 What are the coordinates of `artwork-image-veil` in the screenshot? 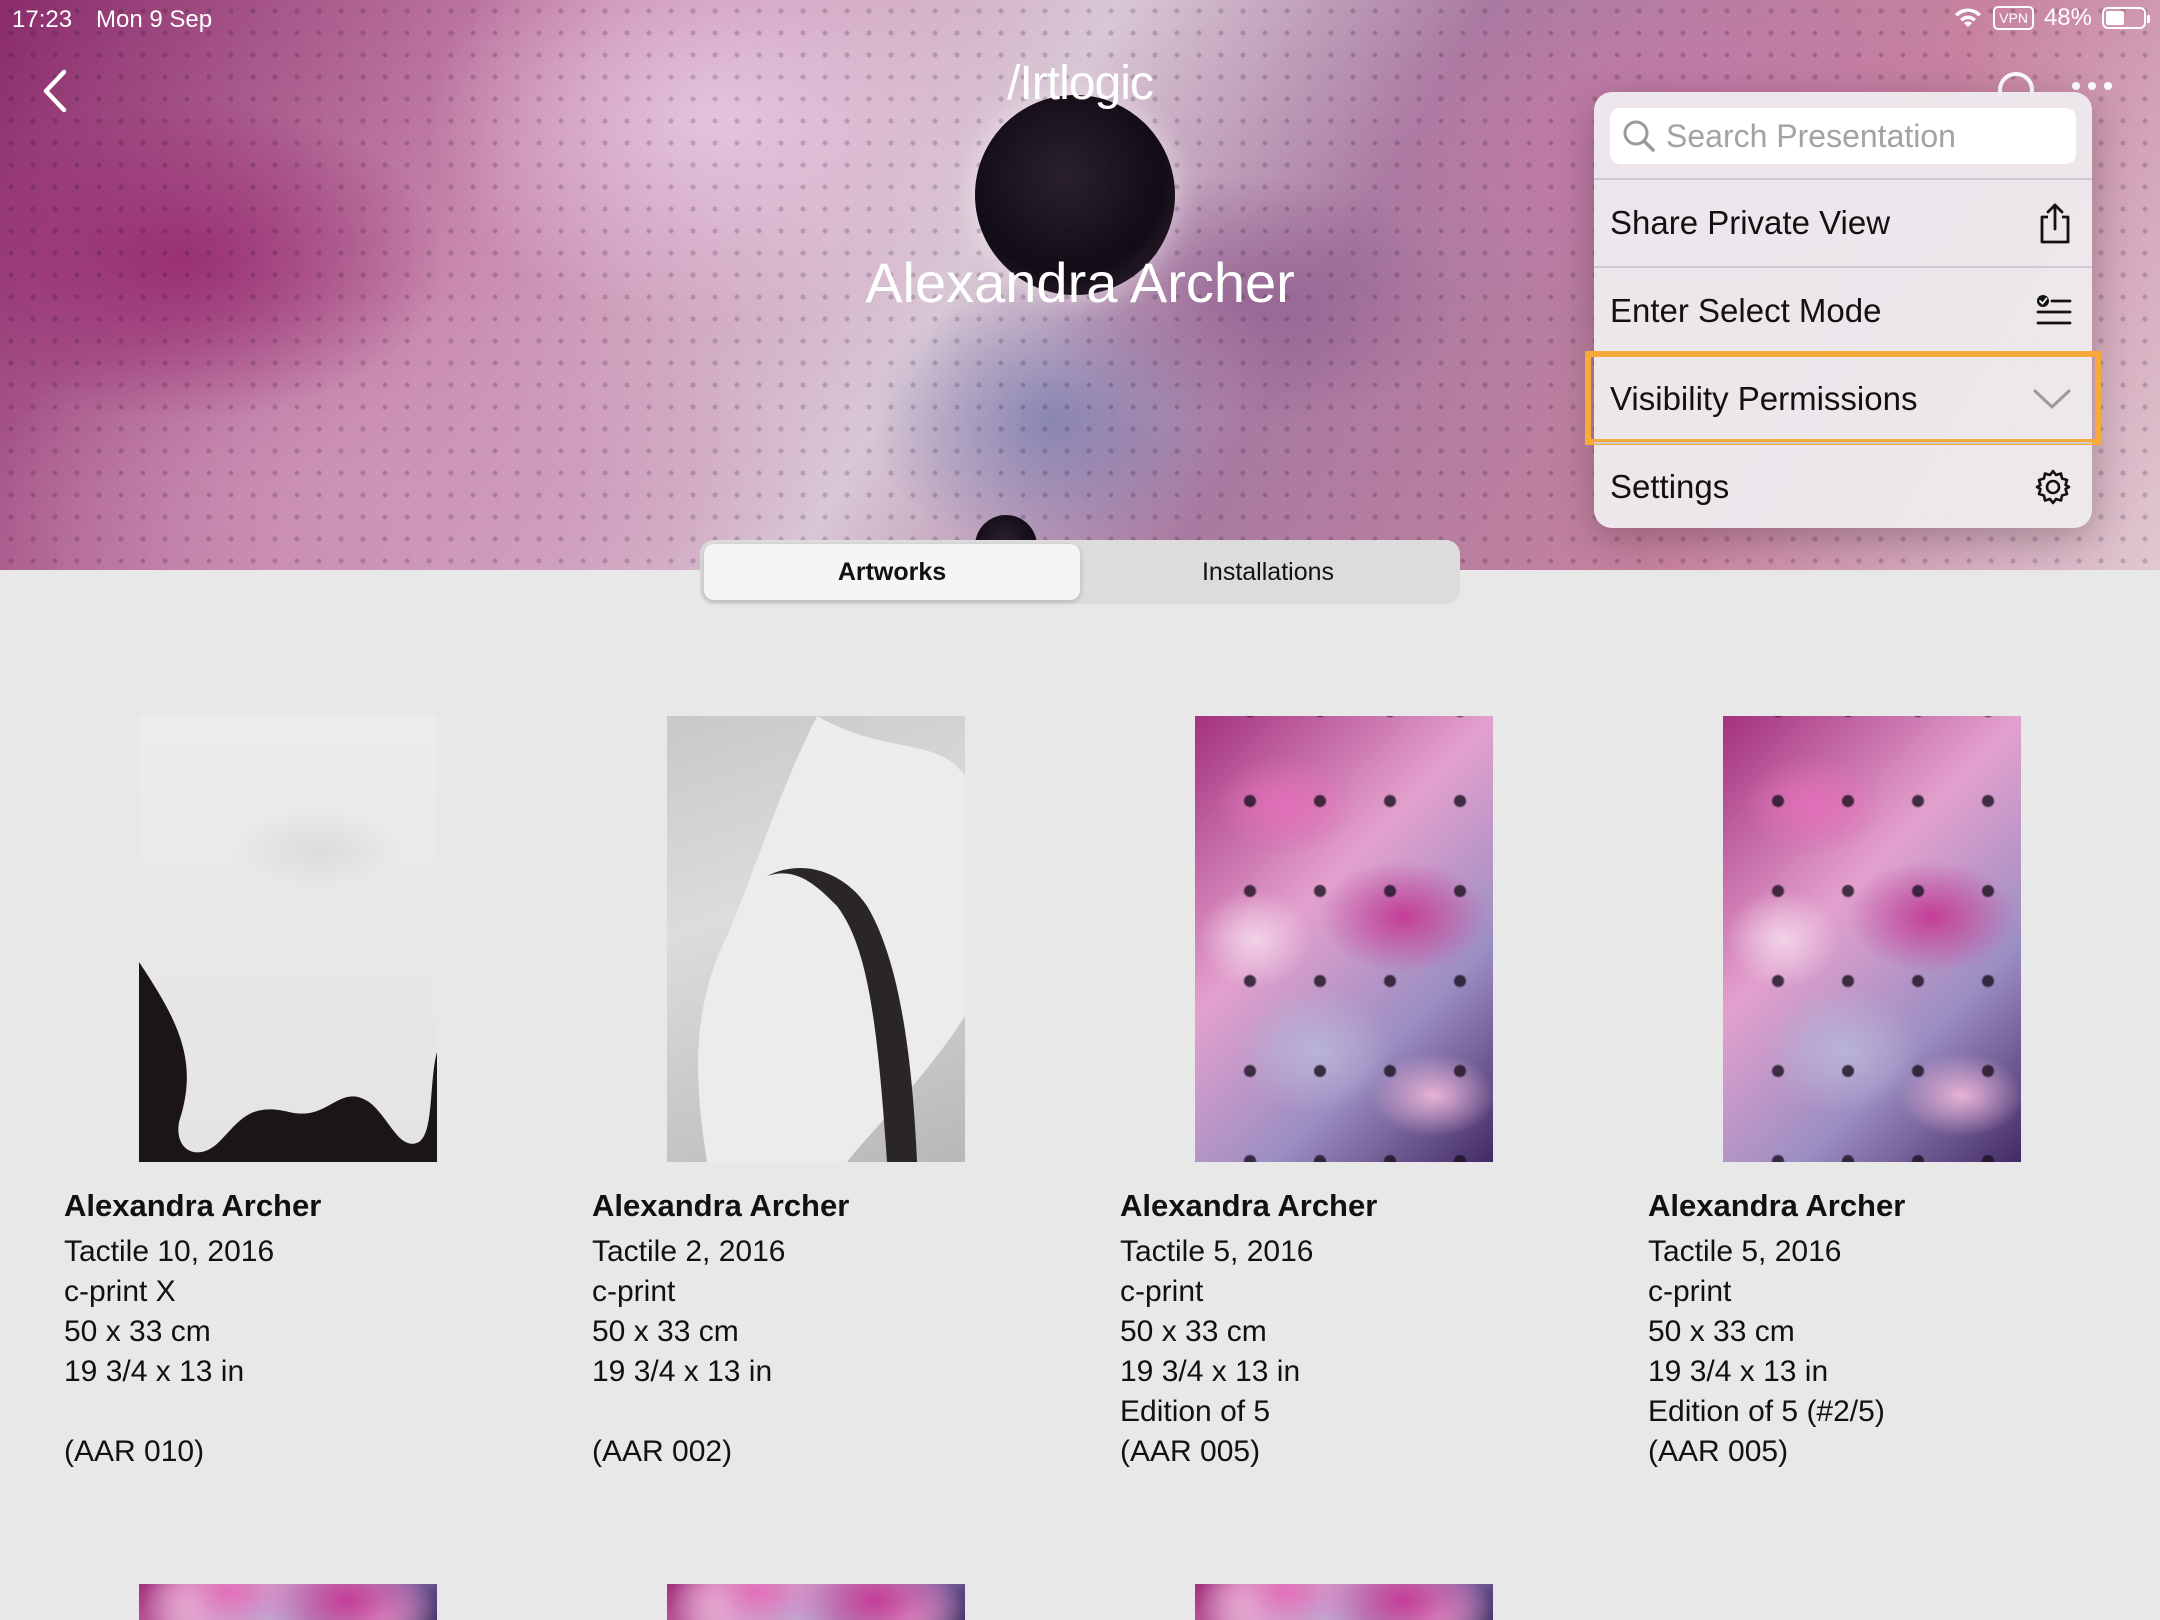 It's located at (831, 939).